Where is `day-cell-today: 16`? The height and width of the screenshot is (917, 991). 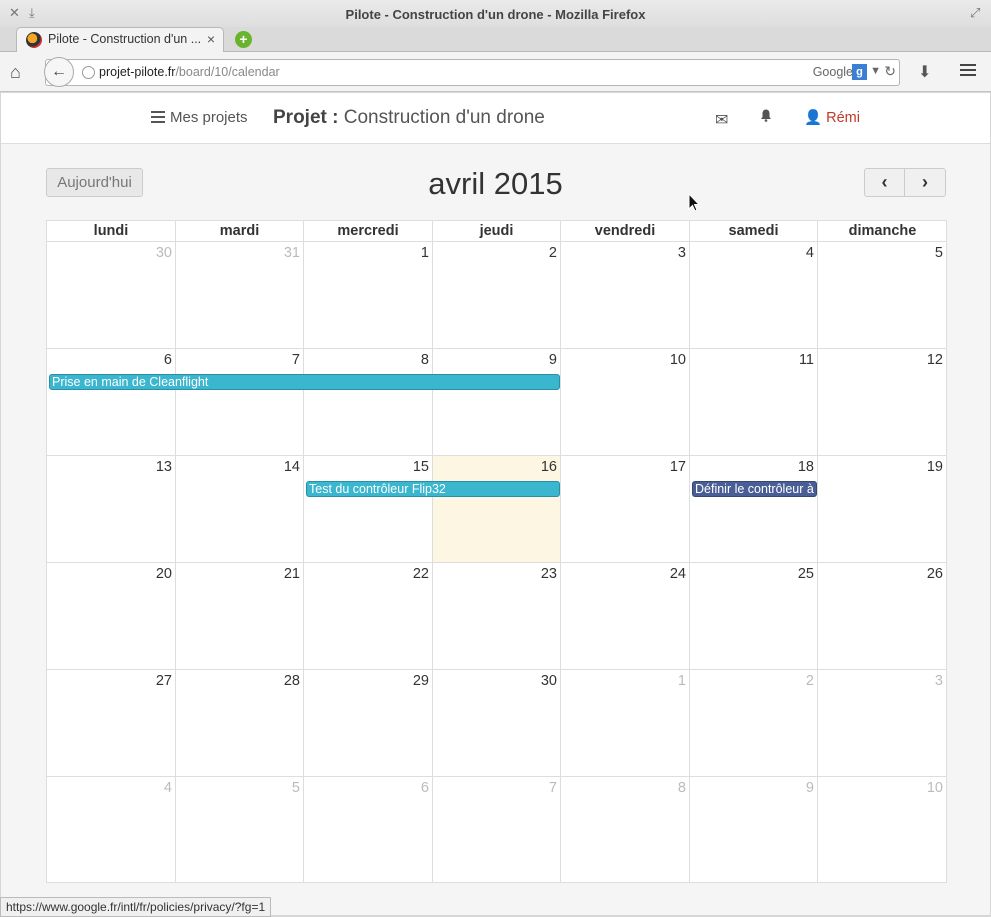 day-cell-today: 16 is located at coordinates (497, 509).